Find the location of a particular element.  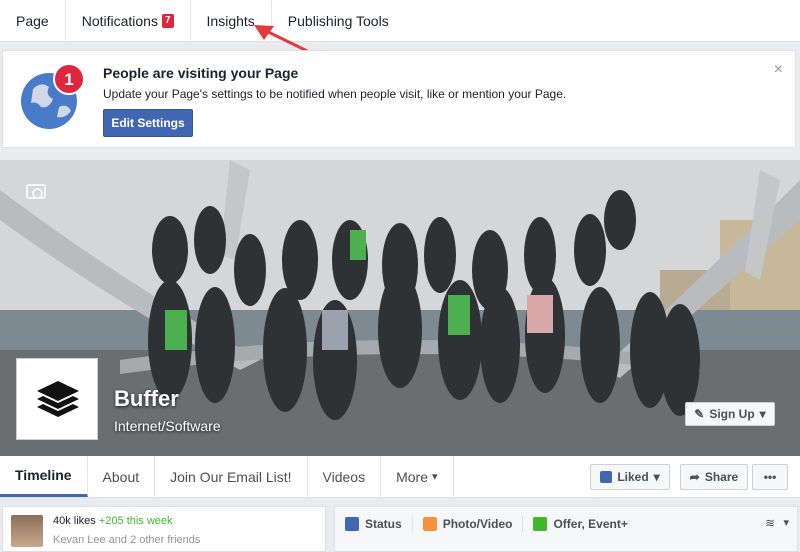

page-category: Internet/Software is located at coordinates (167, 426).